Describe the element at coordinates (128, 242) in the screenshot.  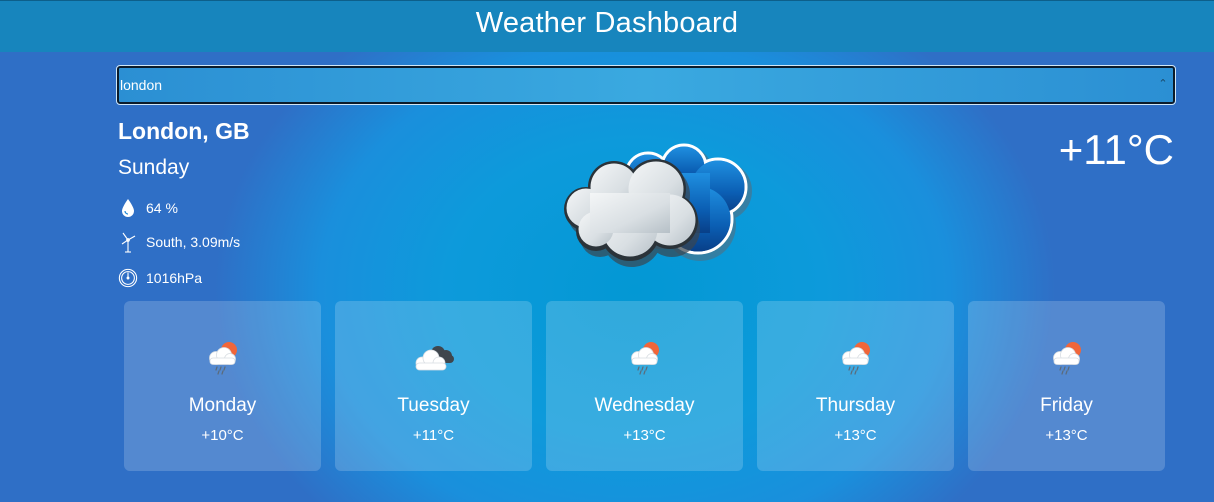
I see `wind-turbine-icon` at that location.